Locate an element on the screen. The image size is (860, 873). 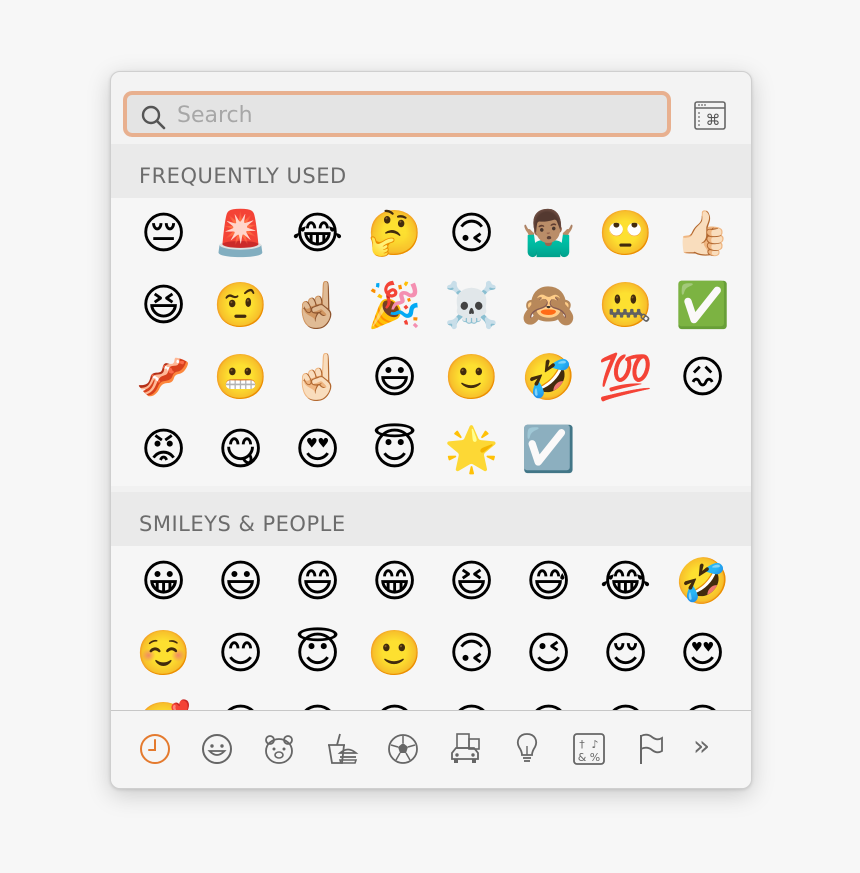
emoji-beaming-face: 😁 is located at coordinates (394, 582).